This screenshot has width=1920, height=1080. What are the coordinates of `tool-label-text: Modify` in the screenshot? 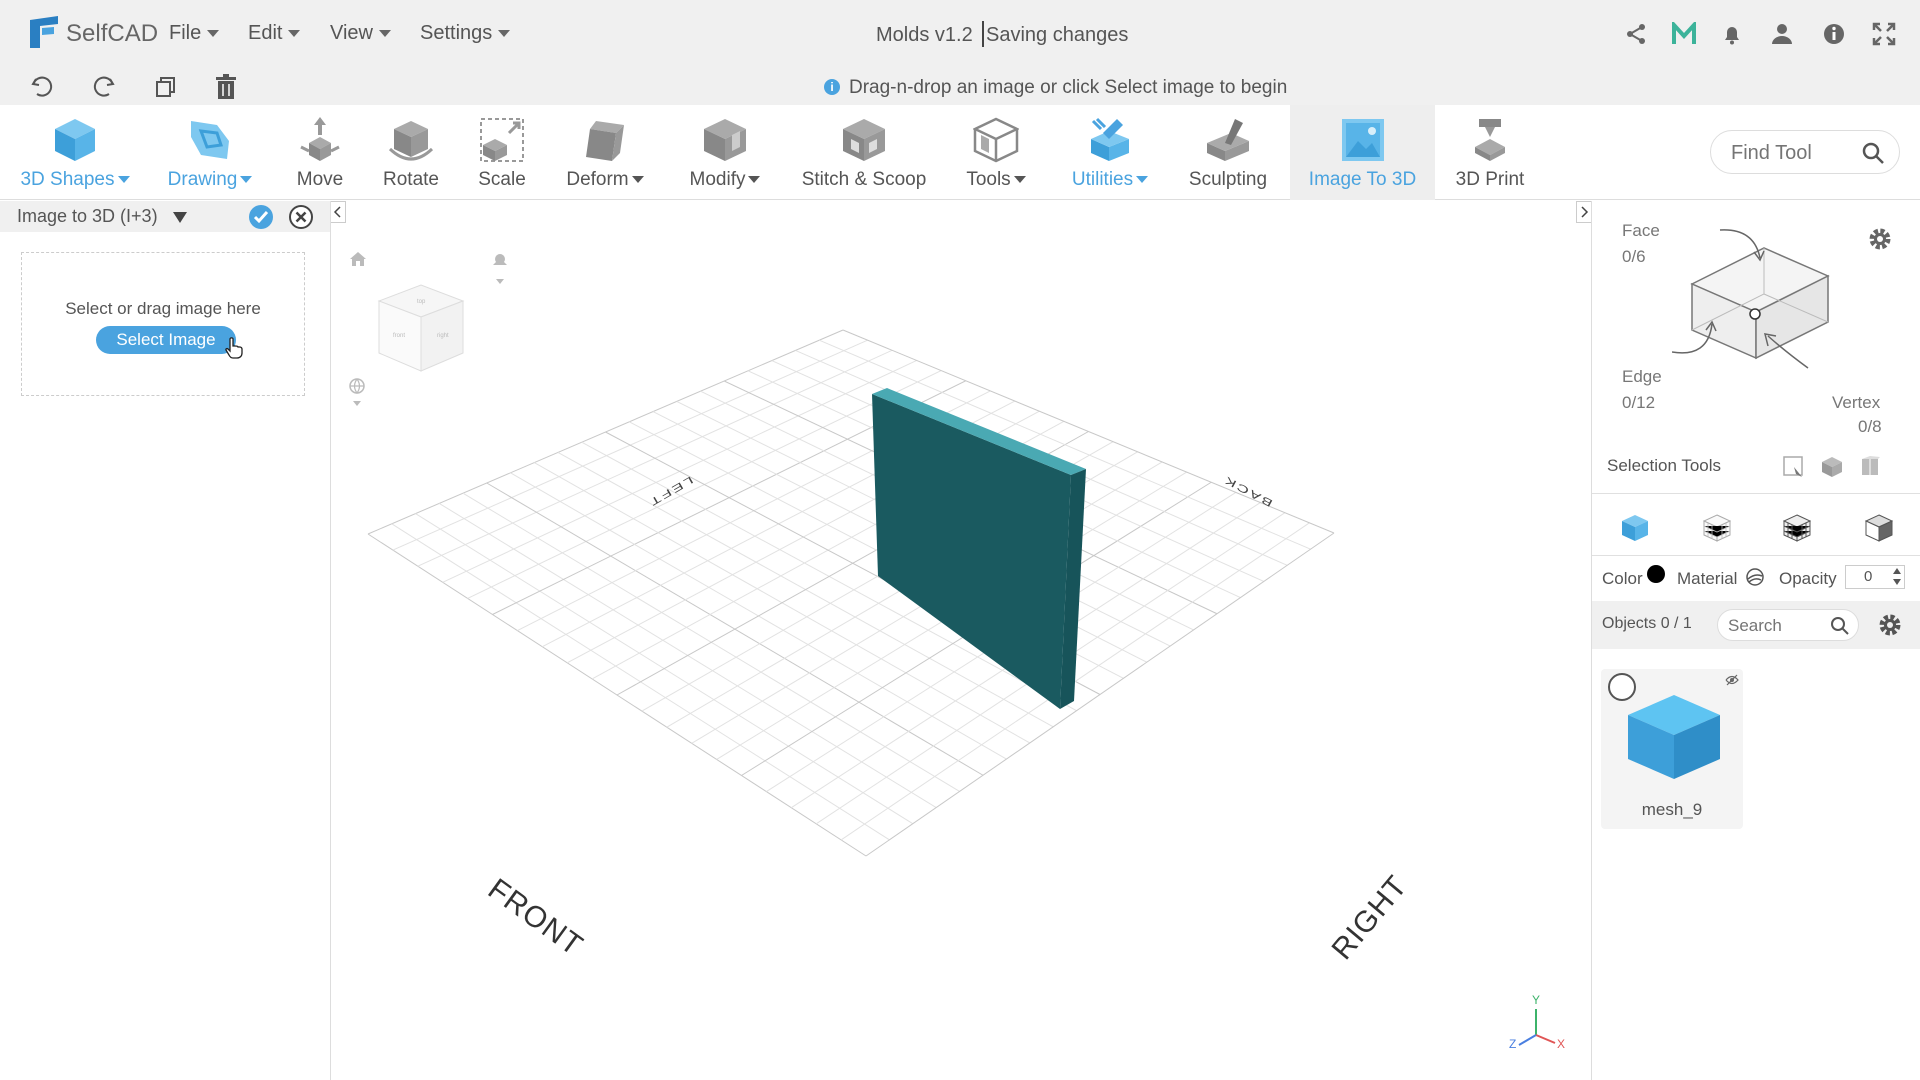 It's located at (717, 179).